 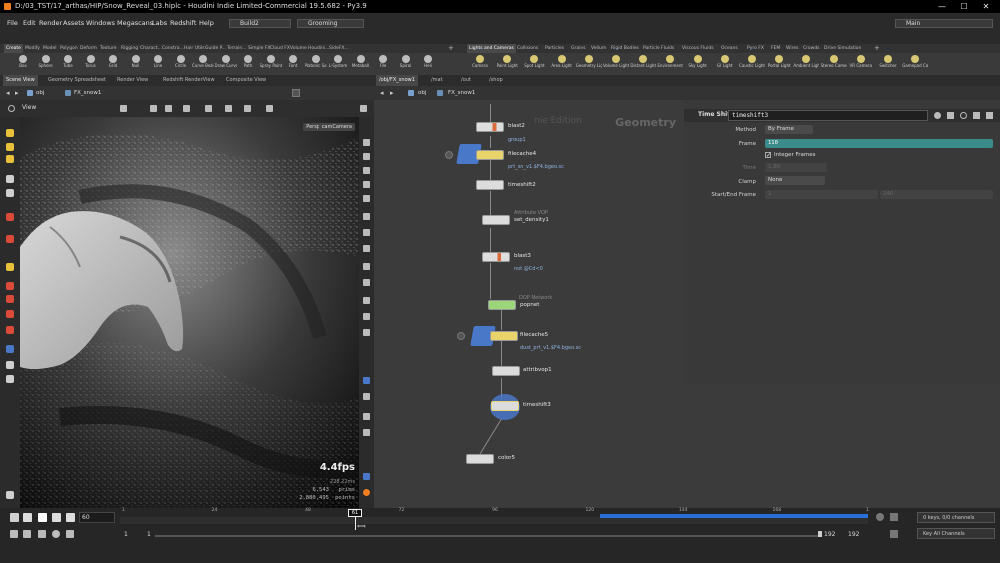 What do you see at coordinates (366, 184) in the screenshot?
I see `lighting-icon` at bounding box center [366, 184].